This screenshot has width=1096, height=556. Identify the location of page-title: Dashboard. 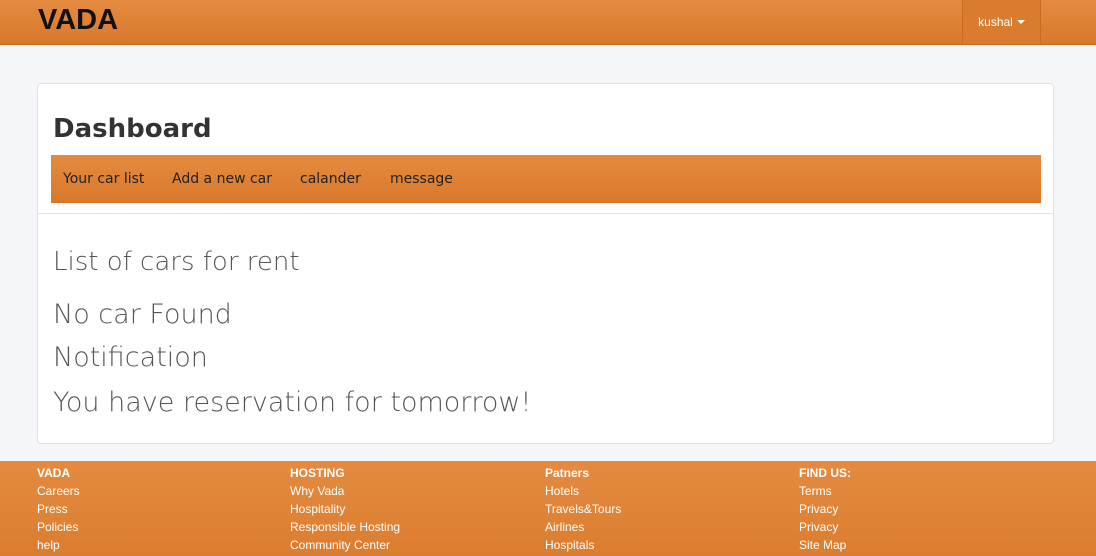
(132, 129).